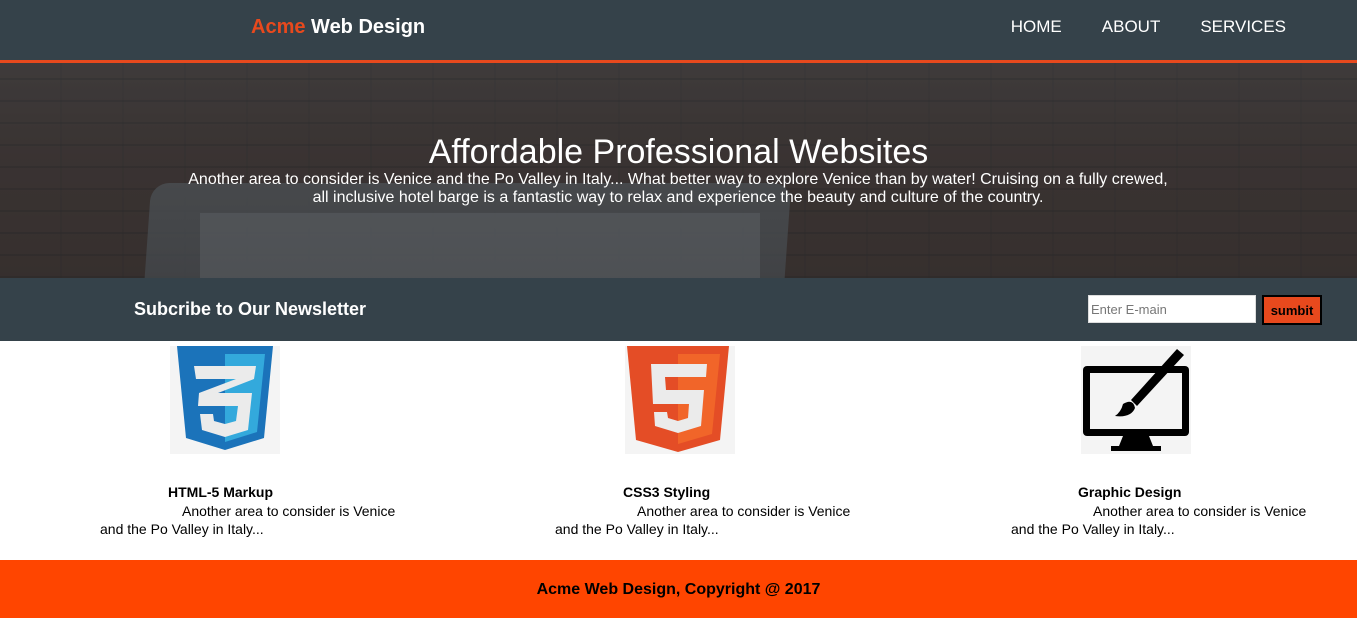  Describe the element at coordinates (680, 400) in the screenshot. I see `html5-logo-icon` at that location.